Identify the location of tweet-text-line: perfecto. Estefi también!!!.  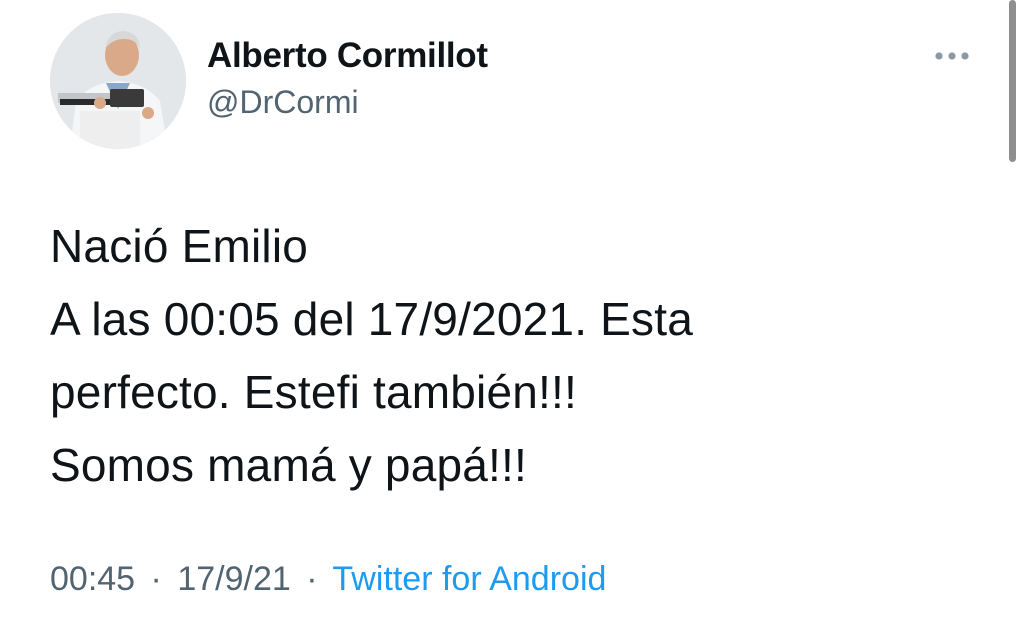
(313, 392).